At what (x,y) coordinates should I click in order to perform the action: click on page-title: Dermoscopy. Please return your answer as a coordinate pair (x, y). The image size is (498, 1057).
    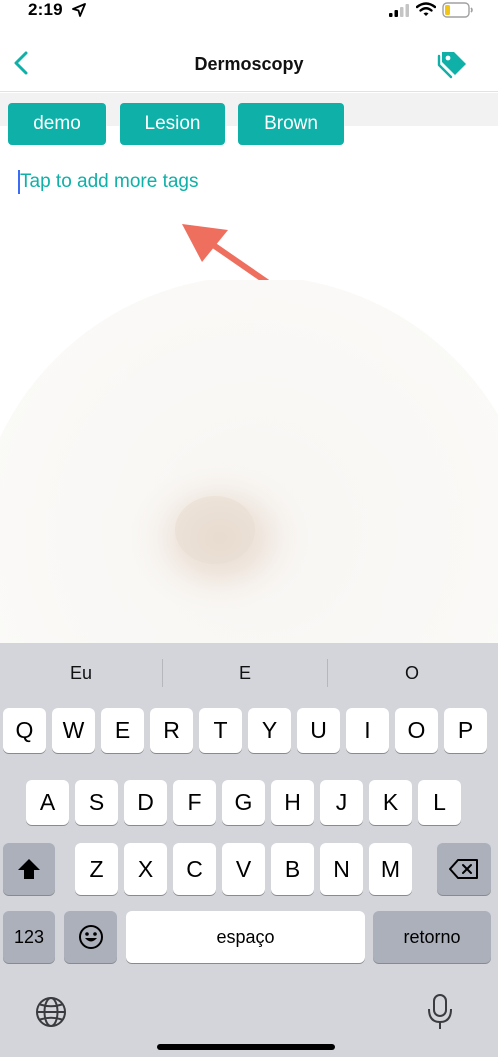
    Looking at the image, I should click on (249, 64).